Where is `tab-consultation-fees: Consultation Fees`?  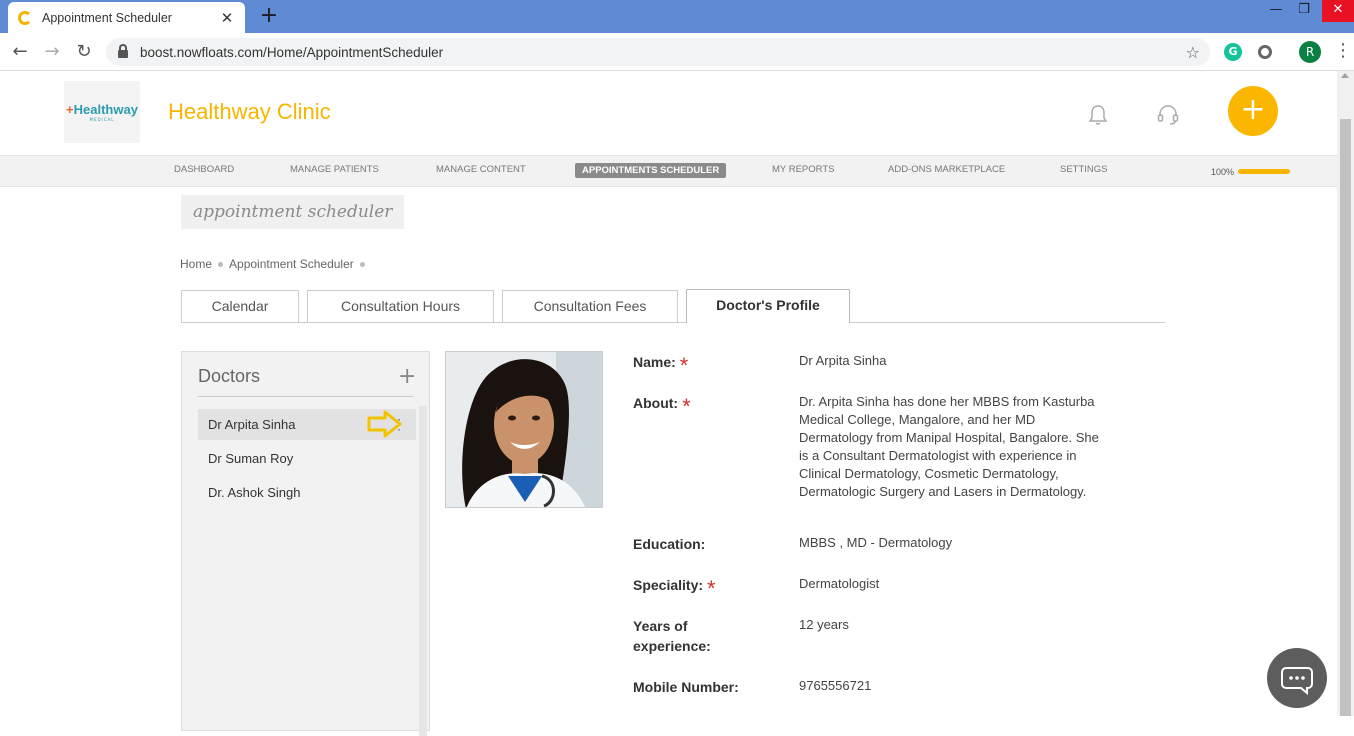 tab-consultation-fees: Consultation Fees is located at coordinates (590, 306).